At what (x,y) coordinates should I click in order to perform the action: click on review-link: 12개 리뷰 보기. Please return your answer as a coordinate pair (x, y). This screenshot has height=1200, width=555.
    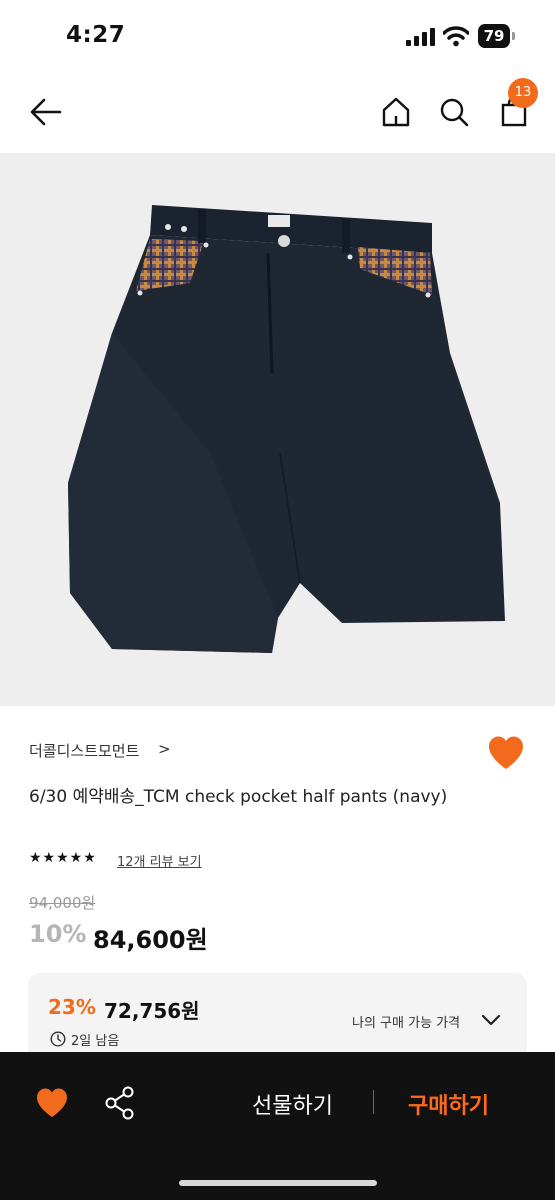
    Looking at the image, I should click on (159, 860).